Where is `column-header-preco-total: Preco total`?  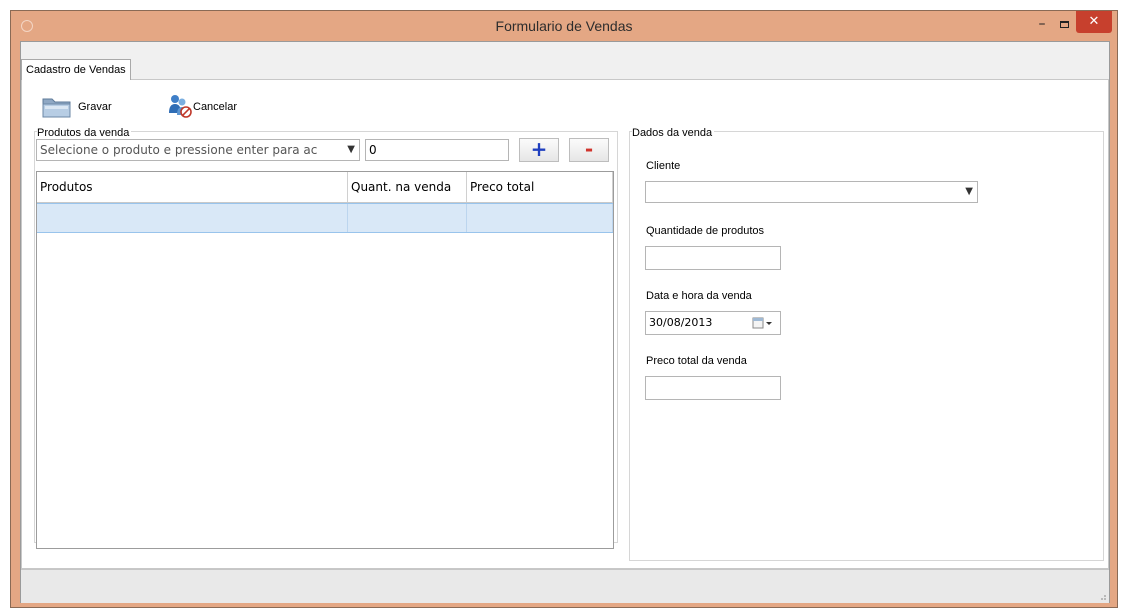
column-header-preco-total: Preco total is located at coordinates (540, 187).